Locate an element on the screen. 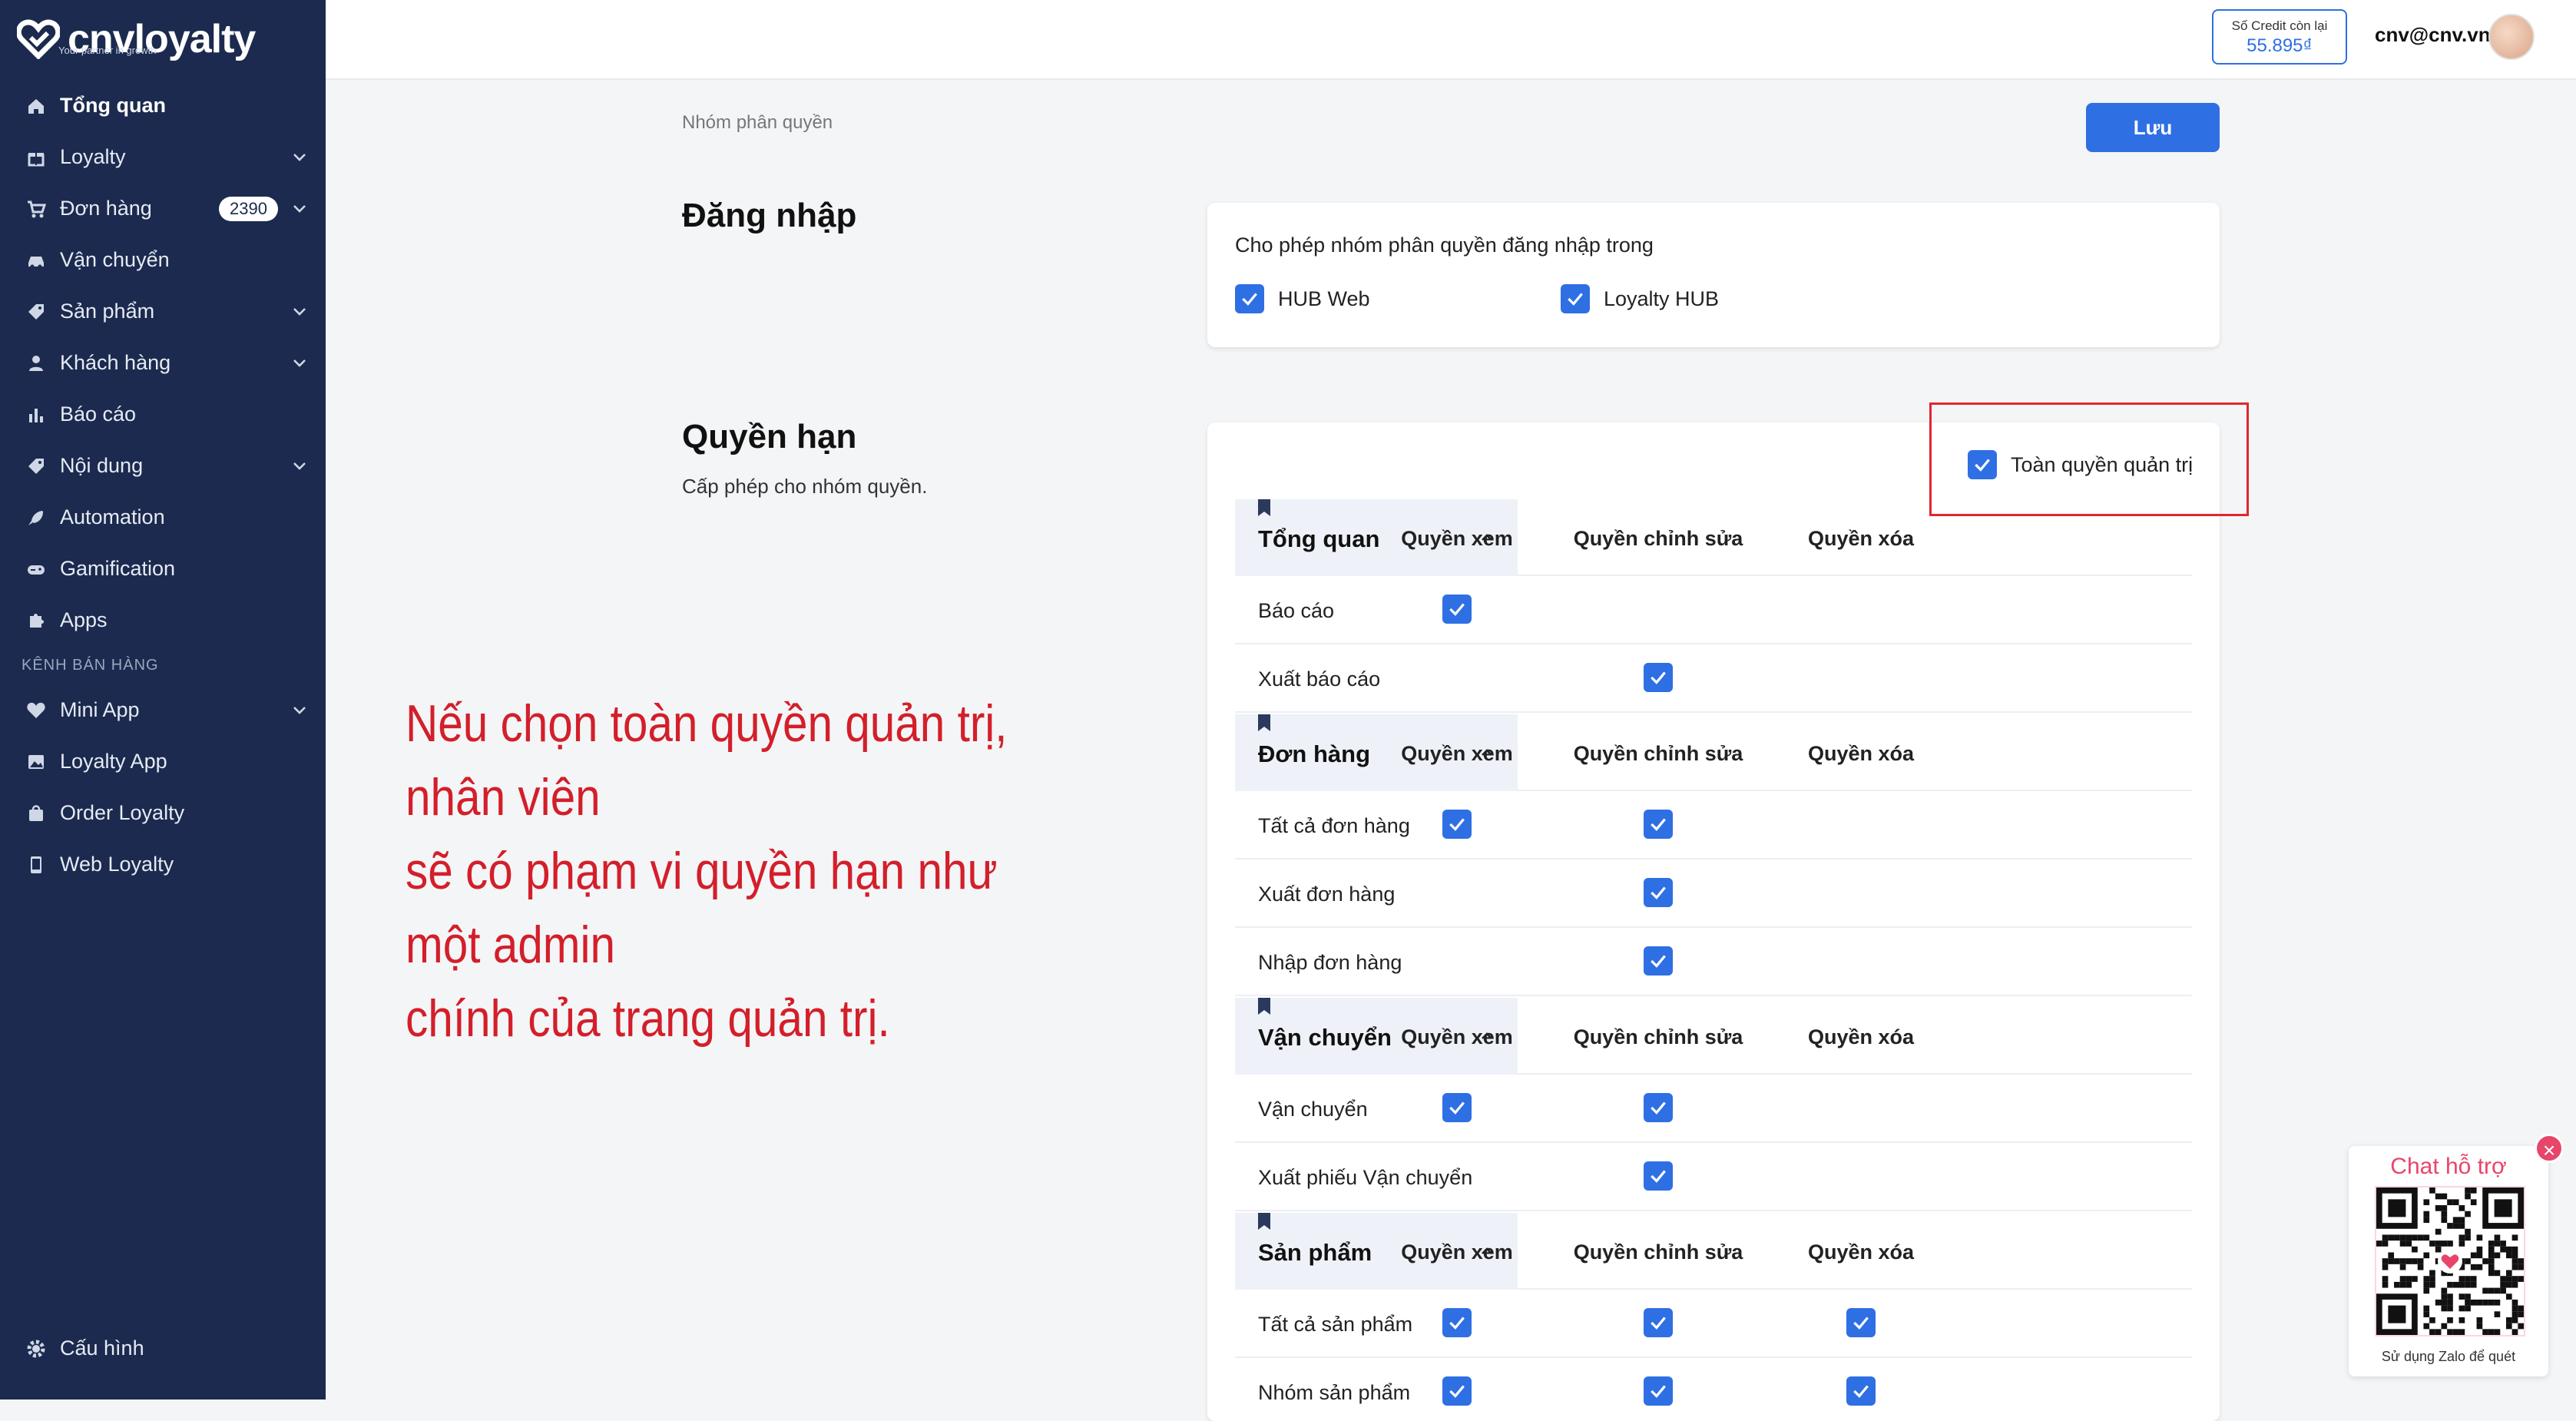 This screenshot has height=1421, width=2576. sidebar-item-noi-dung: Nội dung is located at coordinates (163, 466).